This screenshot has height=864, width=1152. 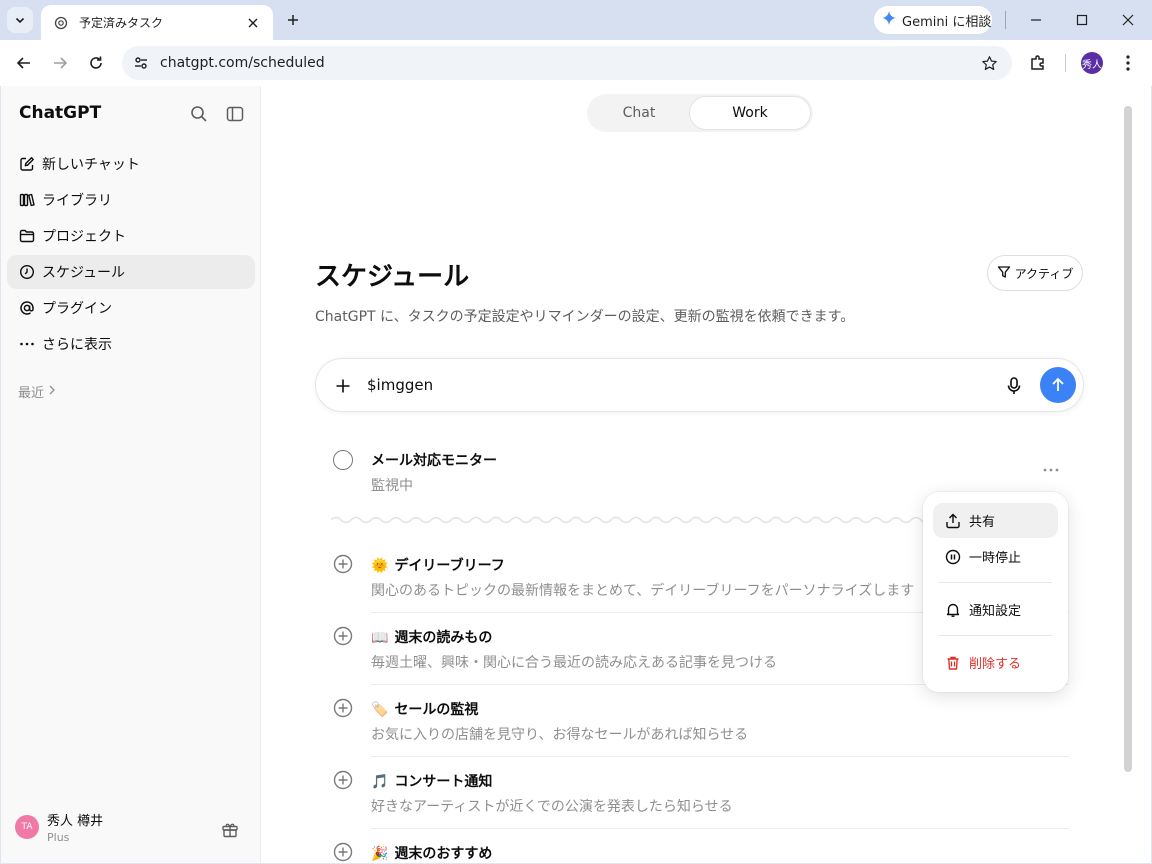 I want to click on voice-input-button, so click(x=1014, y=386).